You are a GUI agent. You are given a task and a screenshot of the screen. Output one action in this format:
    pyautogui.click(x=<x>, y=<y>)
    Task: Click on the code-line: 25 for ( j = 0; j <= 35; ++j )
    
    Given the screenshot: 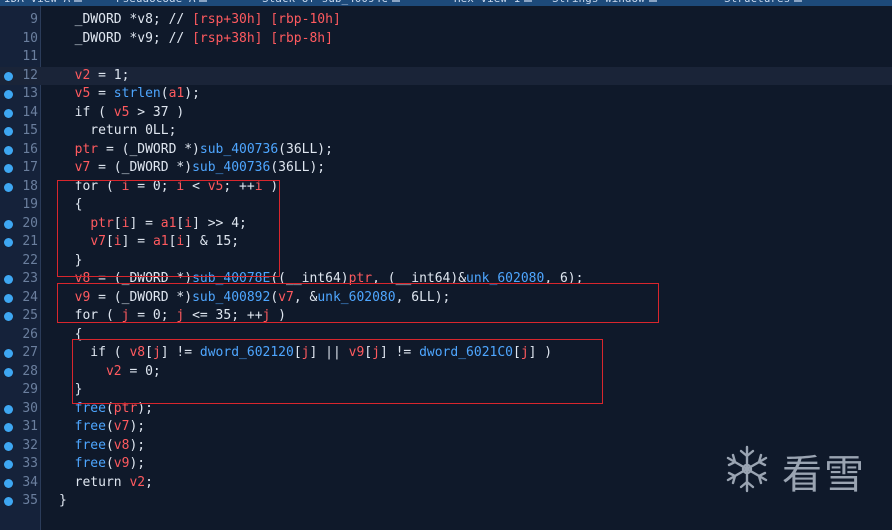 What is the action you would take?
    pyautogui.click(x=446, y=316)
    